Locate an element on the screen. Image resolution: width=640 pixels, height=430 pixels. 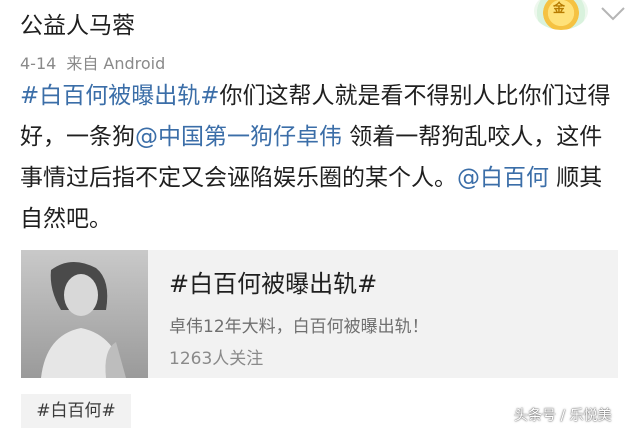
topic-description: 卓伟12年大料，白百何被曝出轨！ is located at coordinates (299, 327).